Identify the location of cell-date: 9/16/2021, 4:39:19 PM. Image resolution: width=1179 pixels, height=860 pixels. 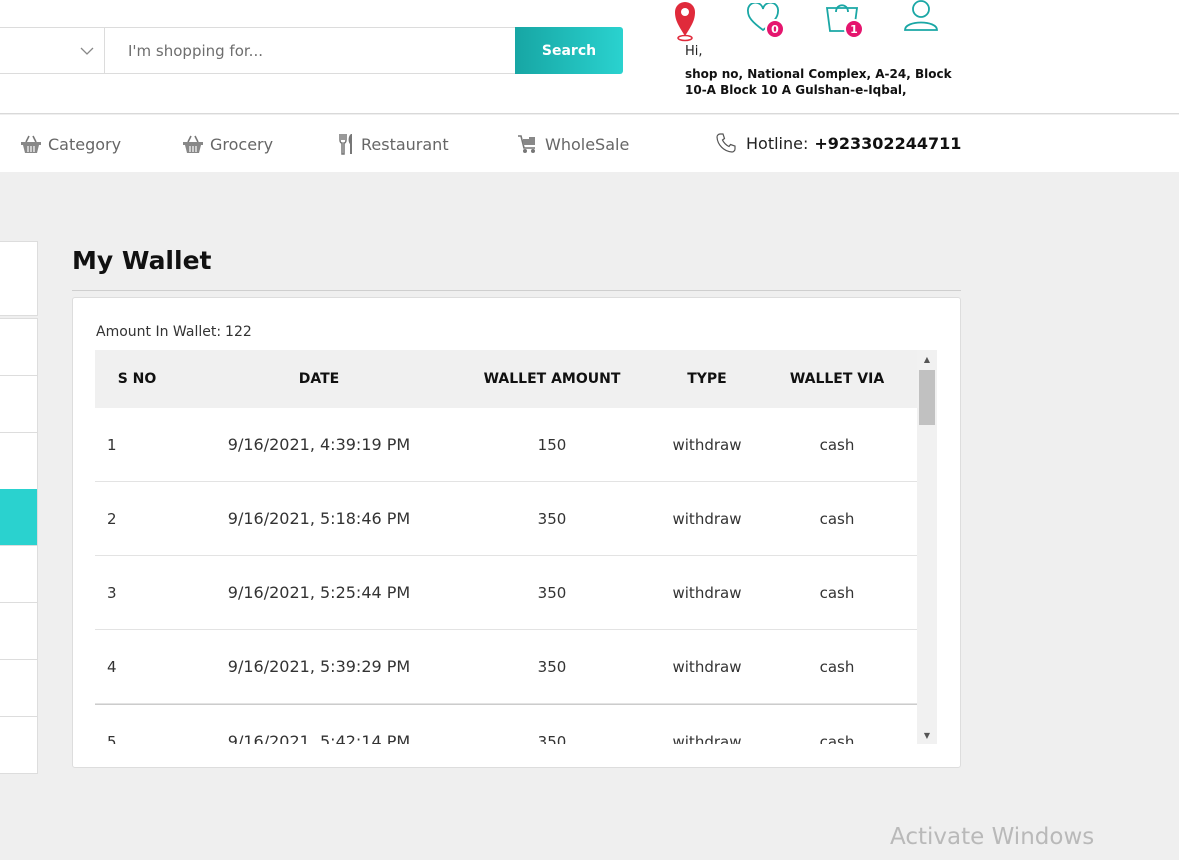
(319, 444).